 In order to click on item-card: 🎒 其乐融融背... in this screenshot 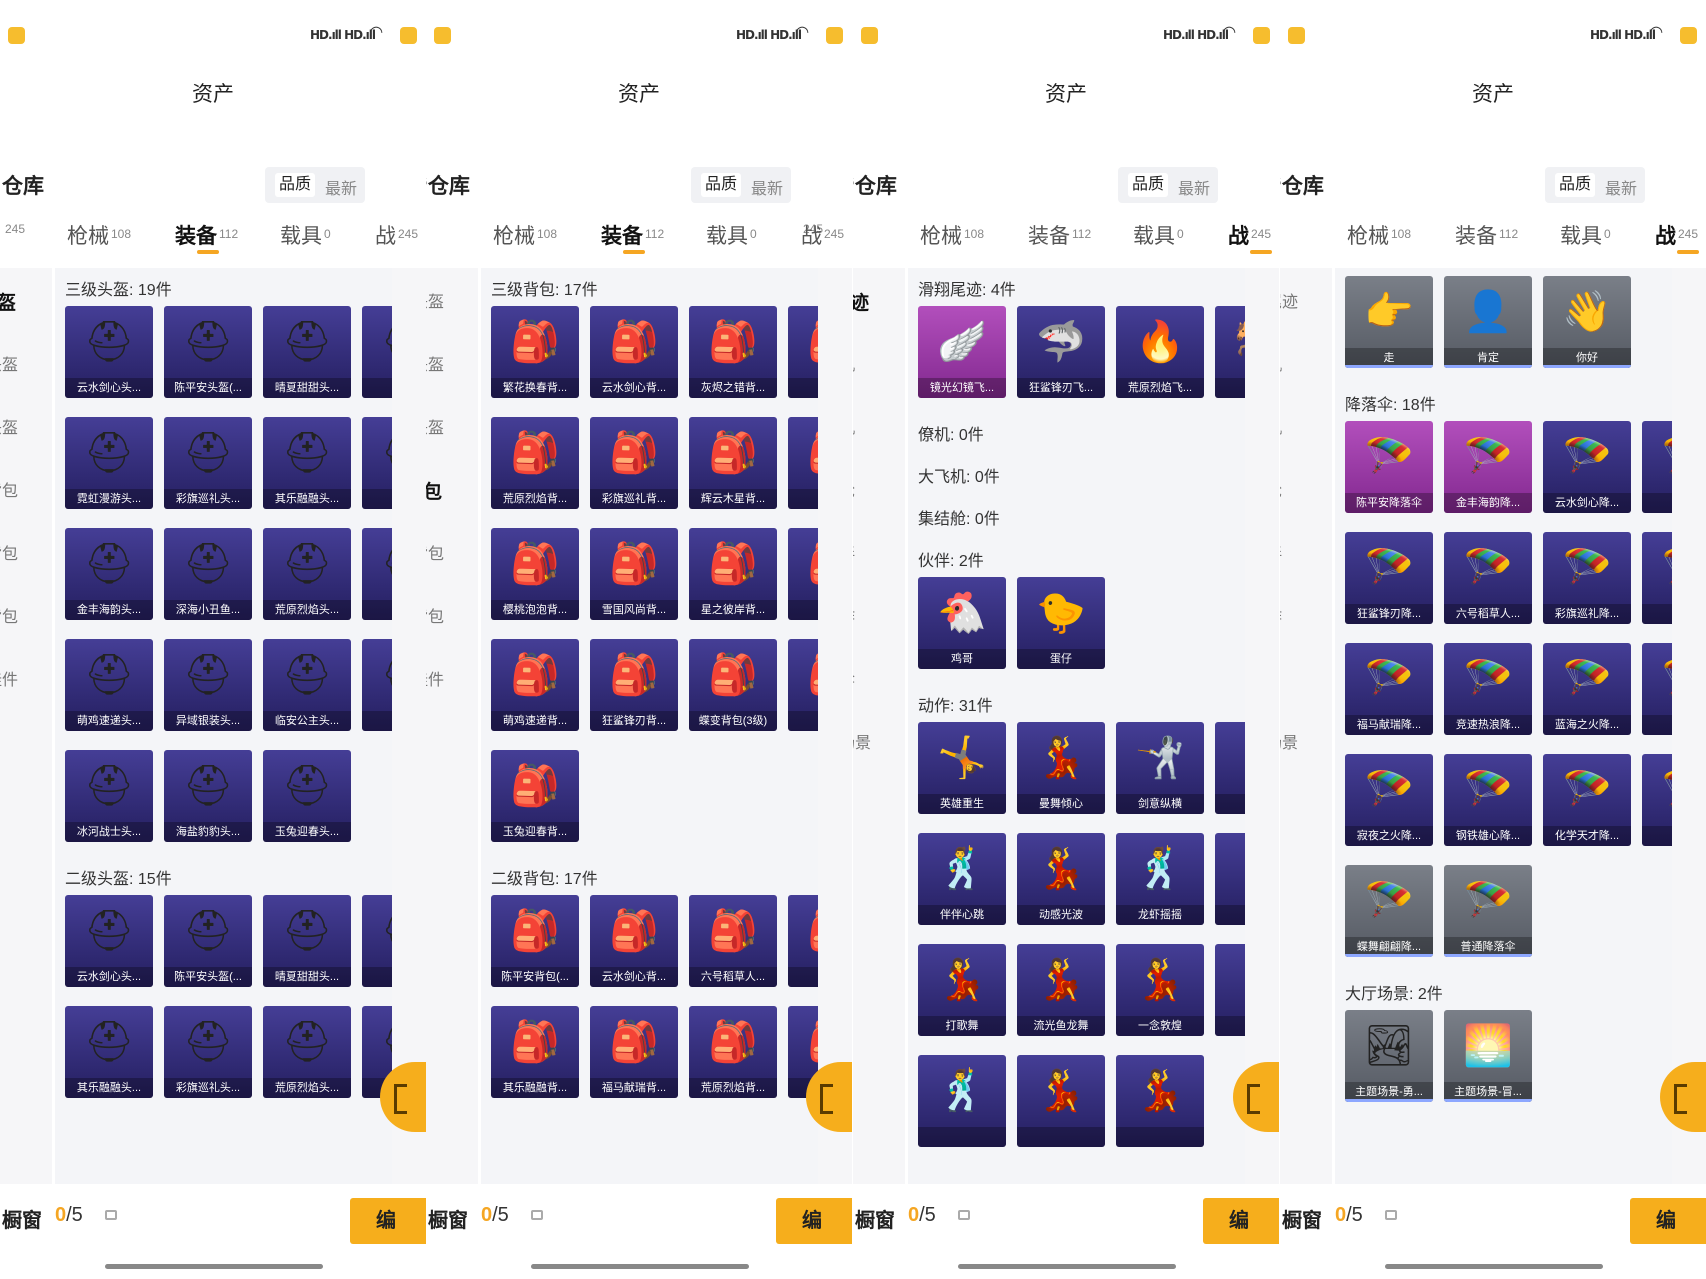, I will do `click(535, 1052)`.